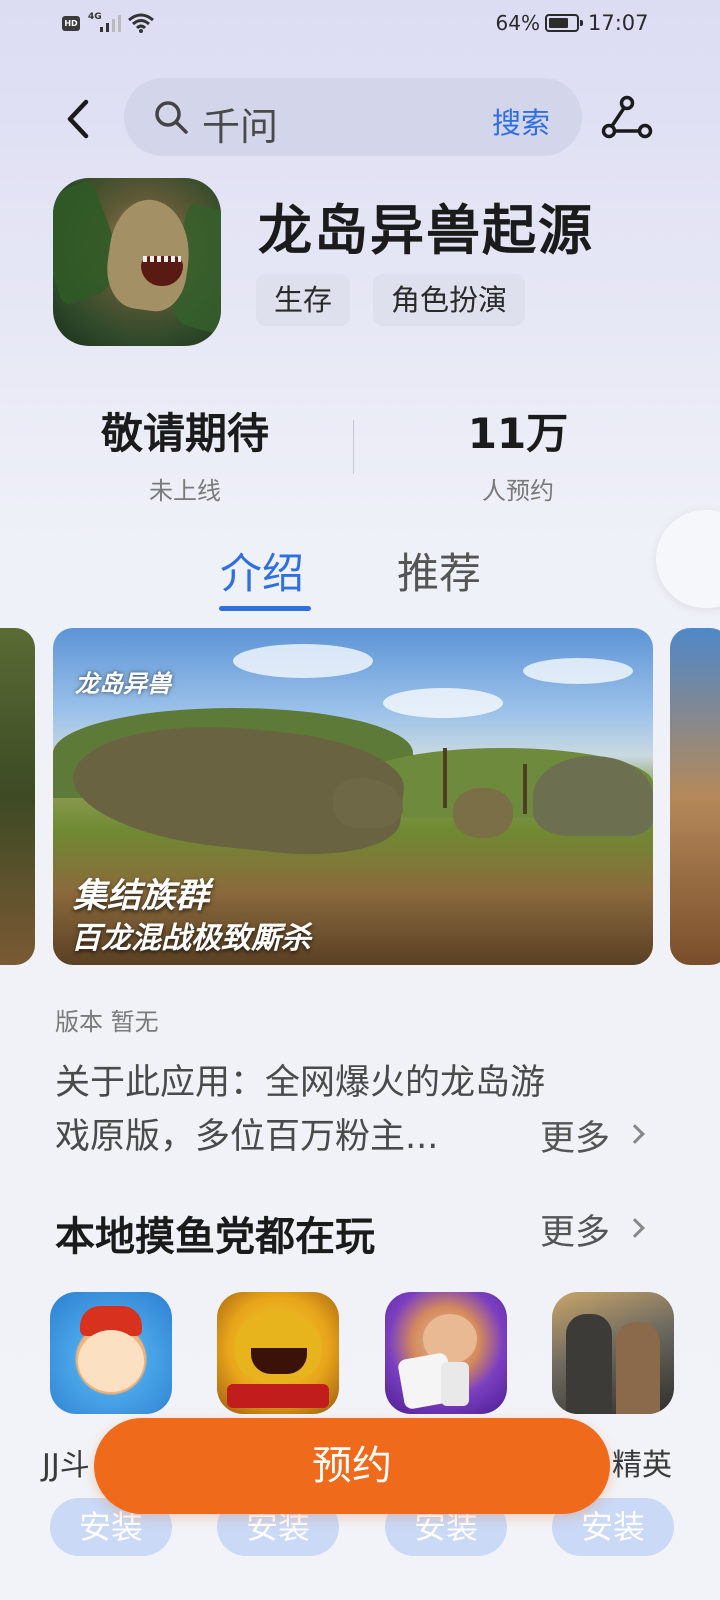  I want to click on tab-intro: 介绍, so click(262, 570).